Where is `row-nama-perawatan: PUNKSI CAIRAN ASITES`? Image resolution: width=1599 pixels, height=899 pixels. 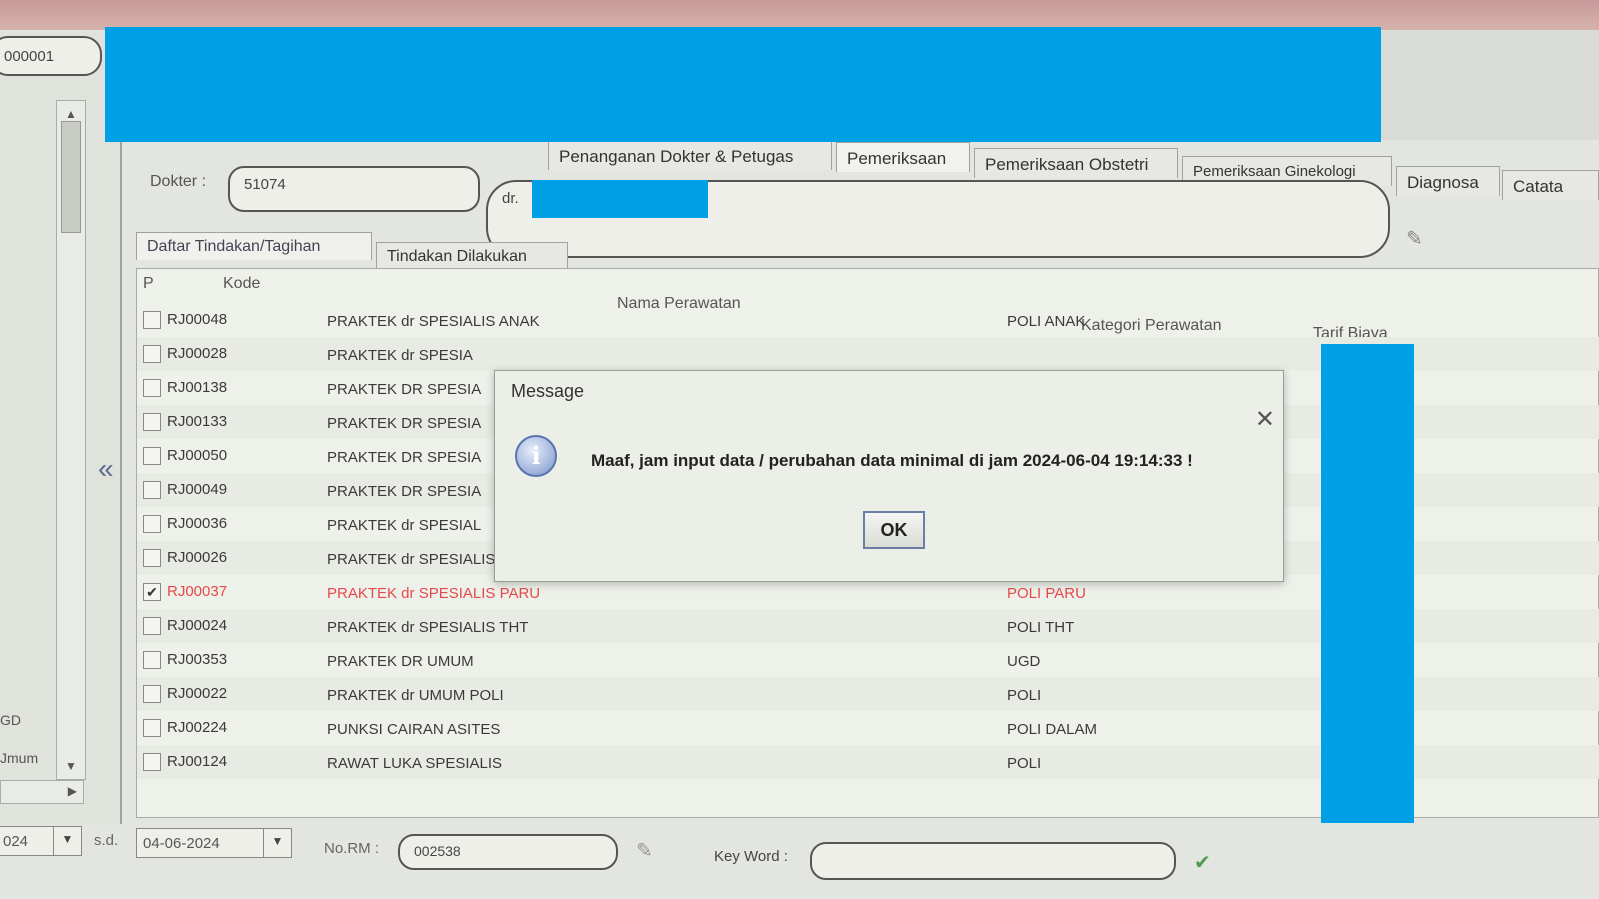
row-nama-perawatan: PUNKSI CAIRAN ASITES is located at coordinates (414, 729).